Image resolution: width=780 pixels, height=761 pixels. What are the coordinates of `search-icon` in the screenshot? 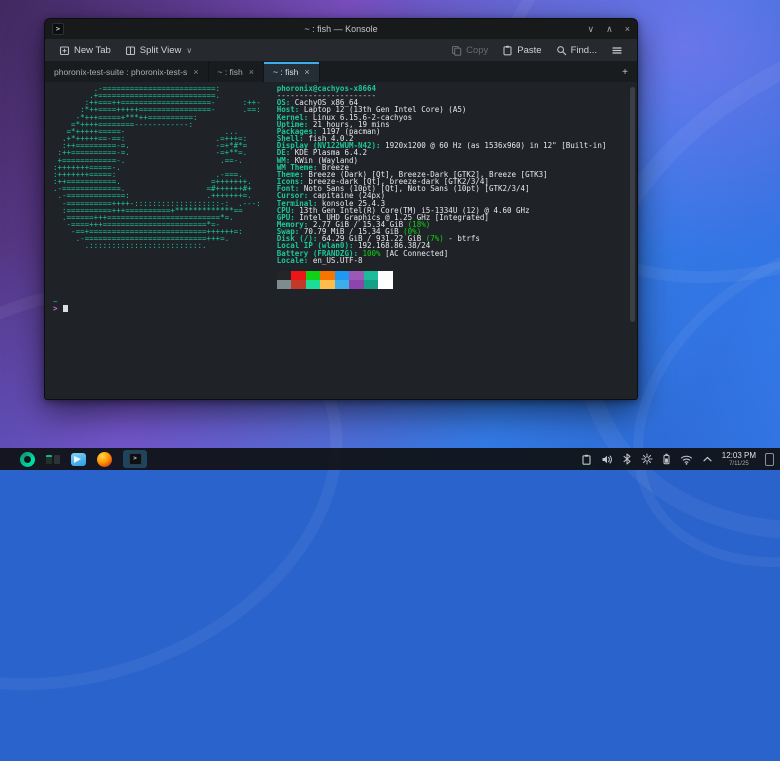 It's located at (561, 50).